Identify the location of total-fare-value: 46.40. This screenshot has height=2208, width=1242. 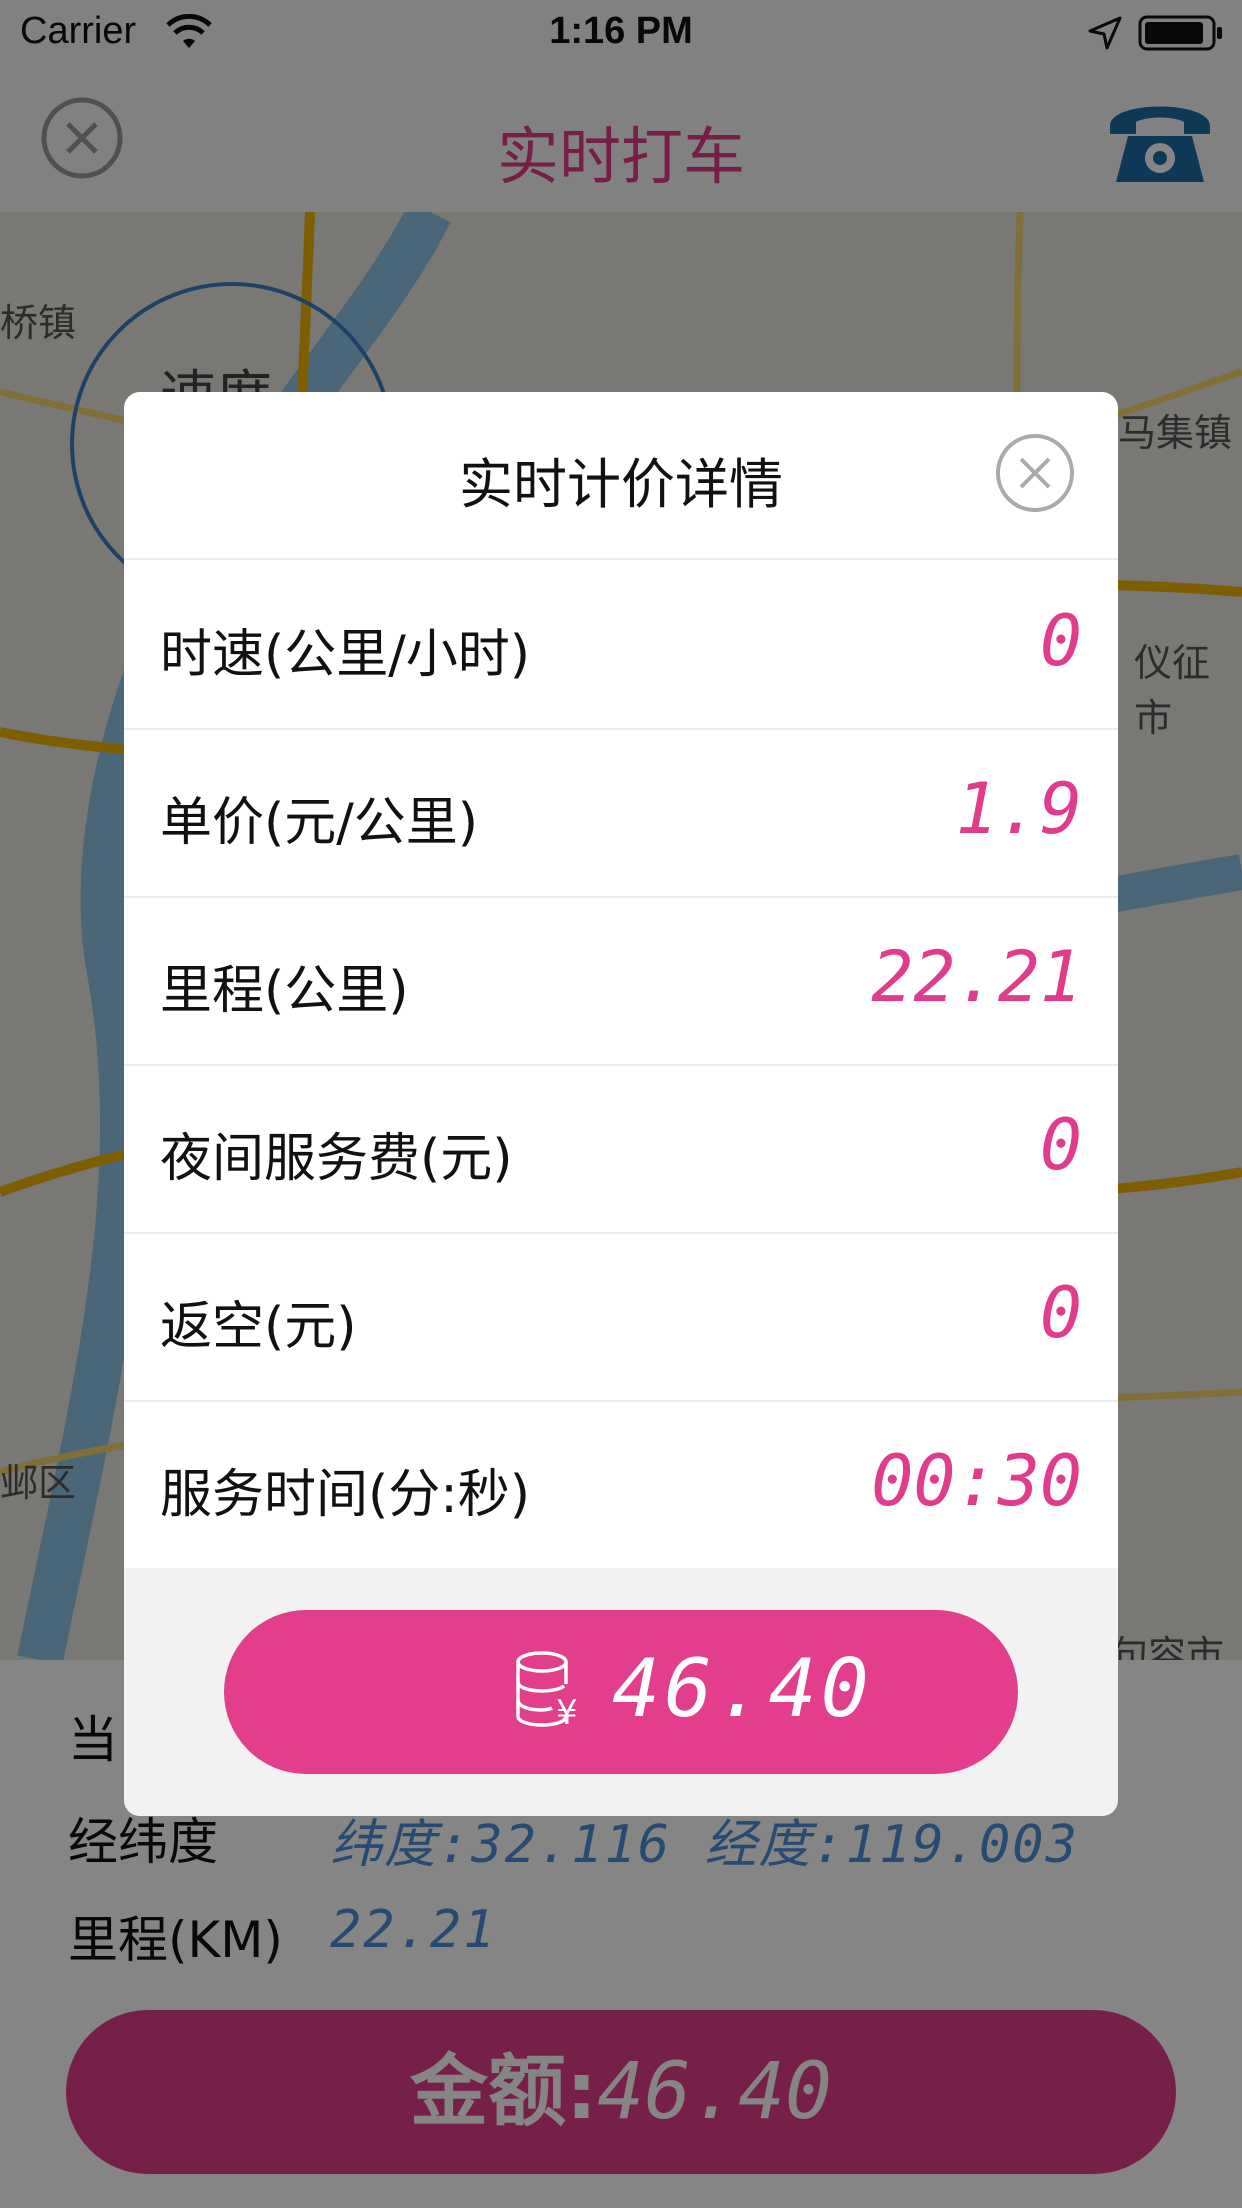
(742, 1688).